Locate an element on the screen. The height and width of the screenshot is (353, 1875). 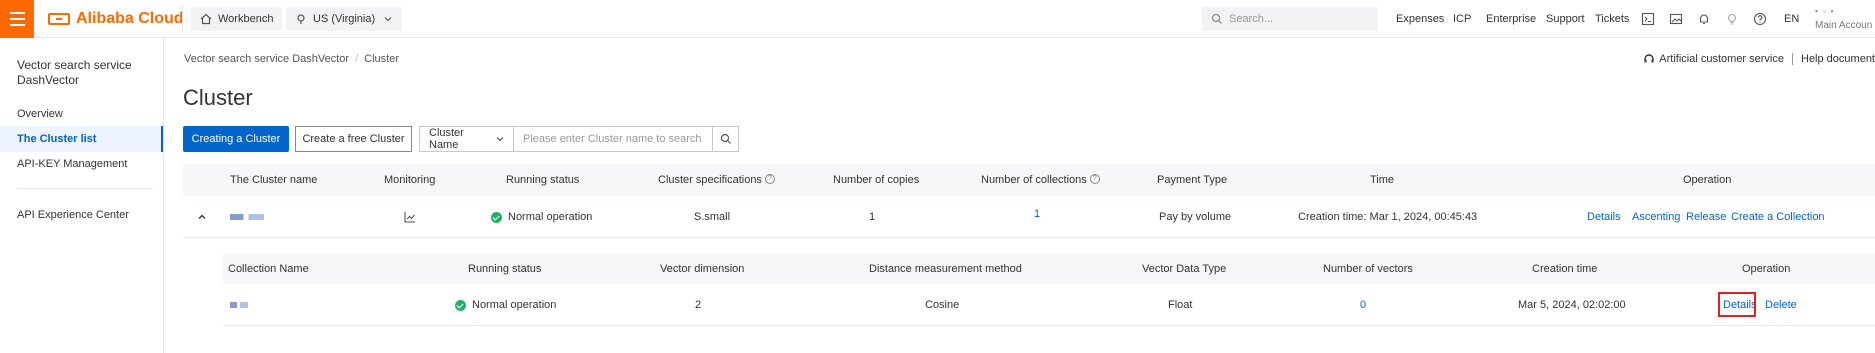
cluster-name-link is located at coordinates (247, 217).